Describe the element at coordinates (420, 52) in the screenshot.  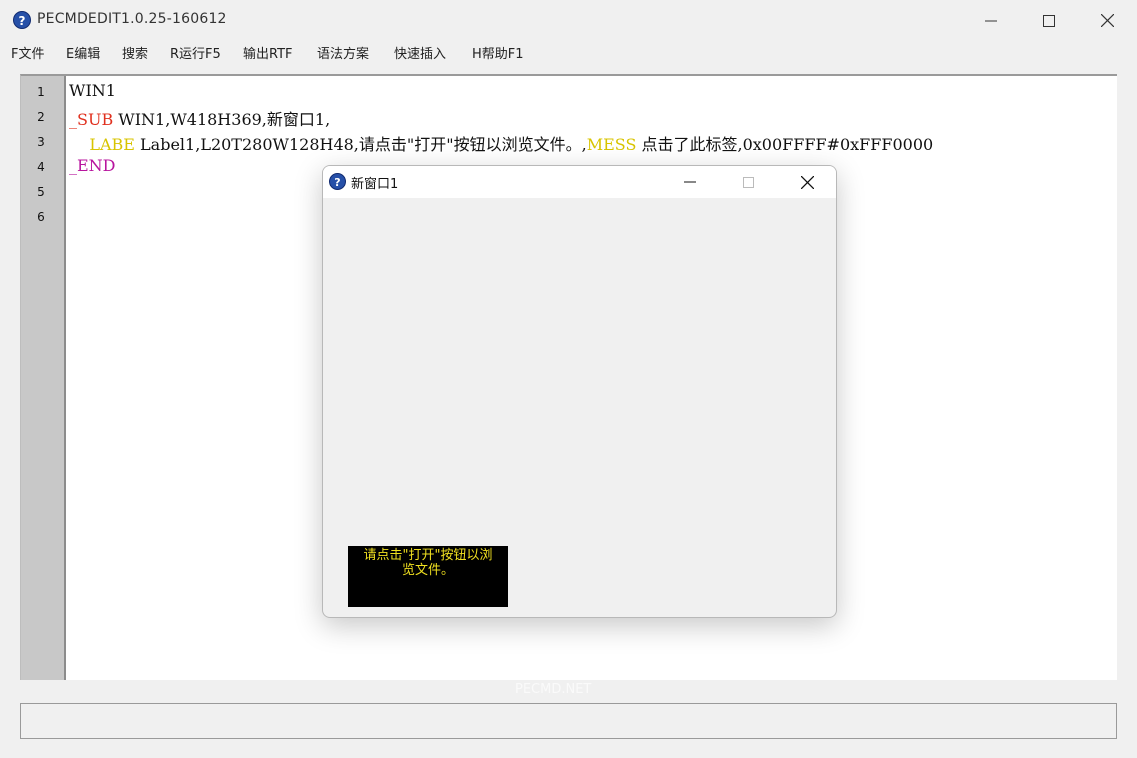
I see `menu-quick-insert: 快速插入` at that location.